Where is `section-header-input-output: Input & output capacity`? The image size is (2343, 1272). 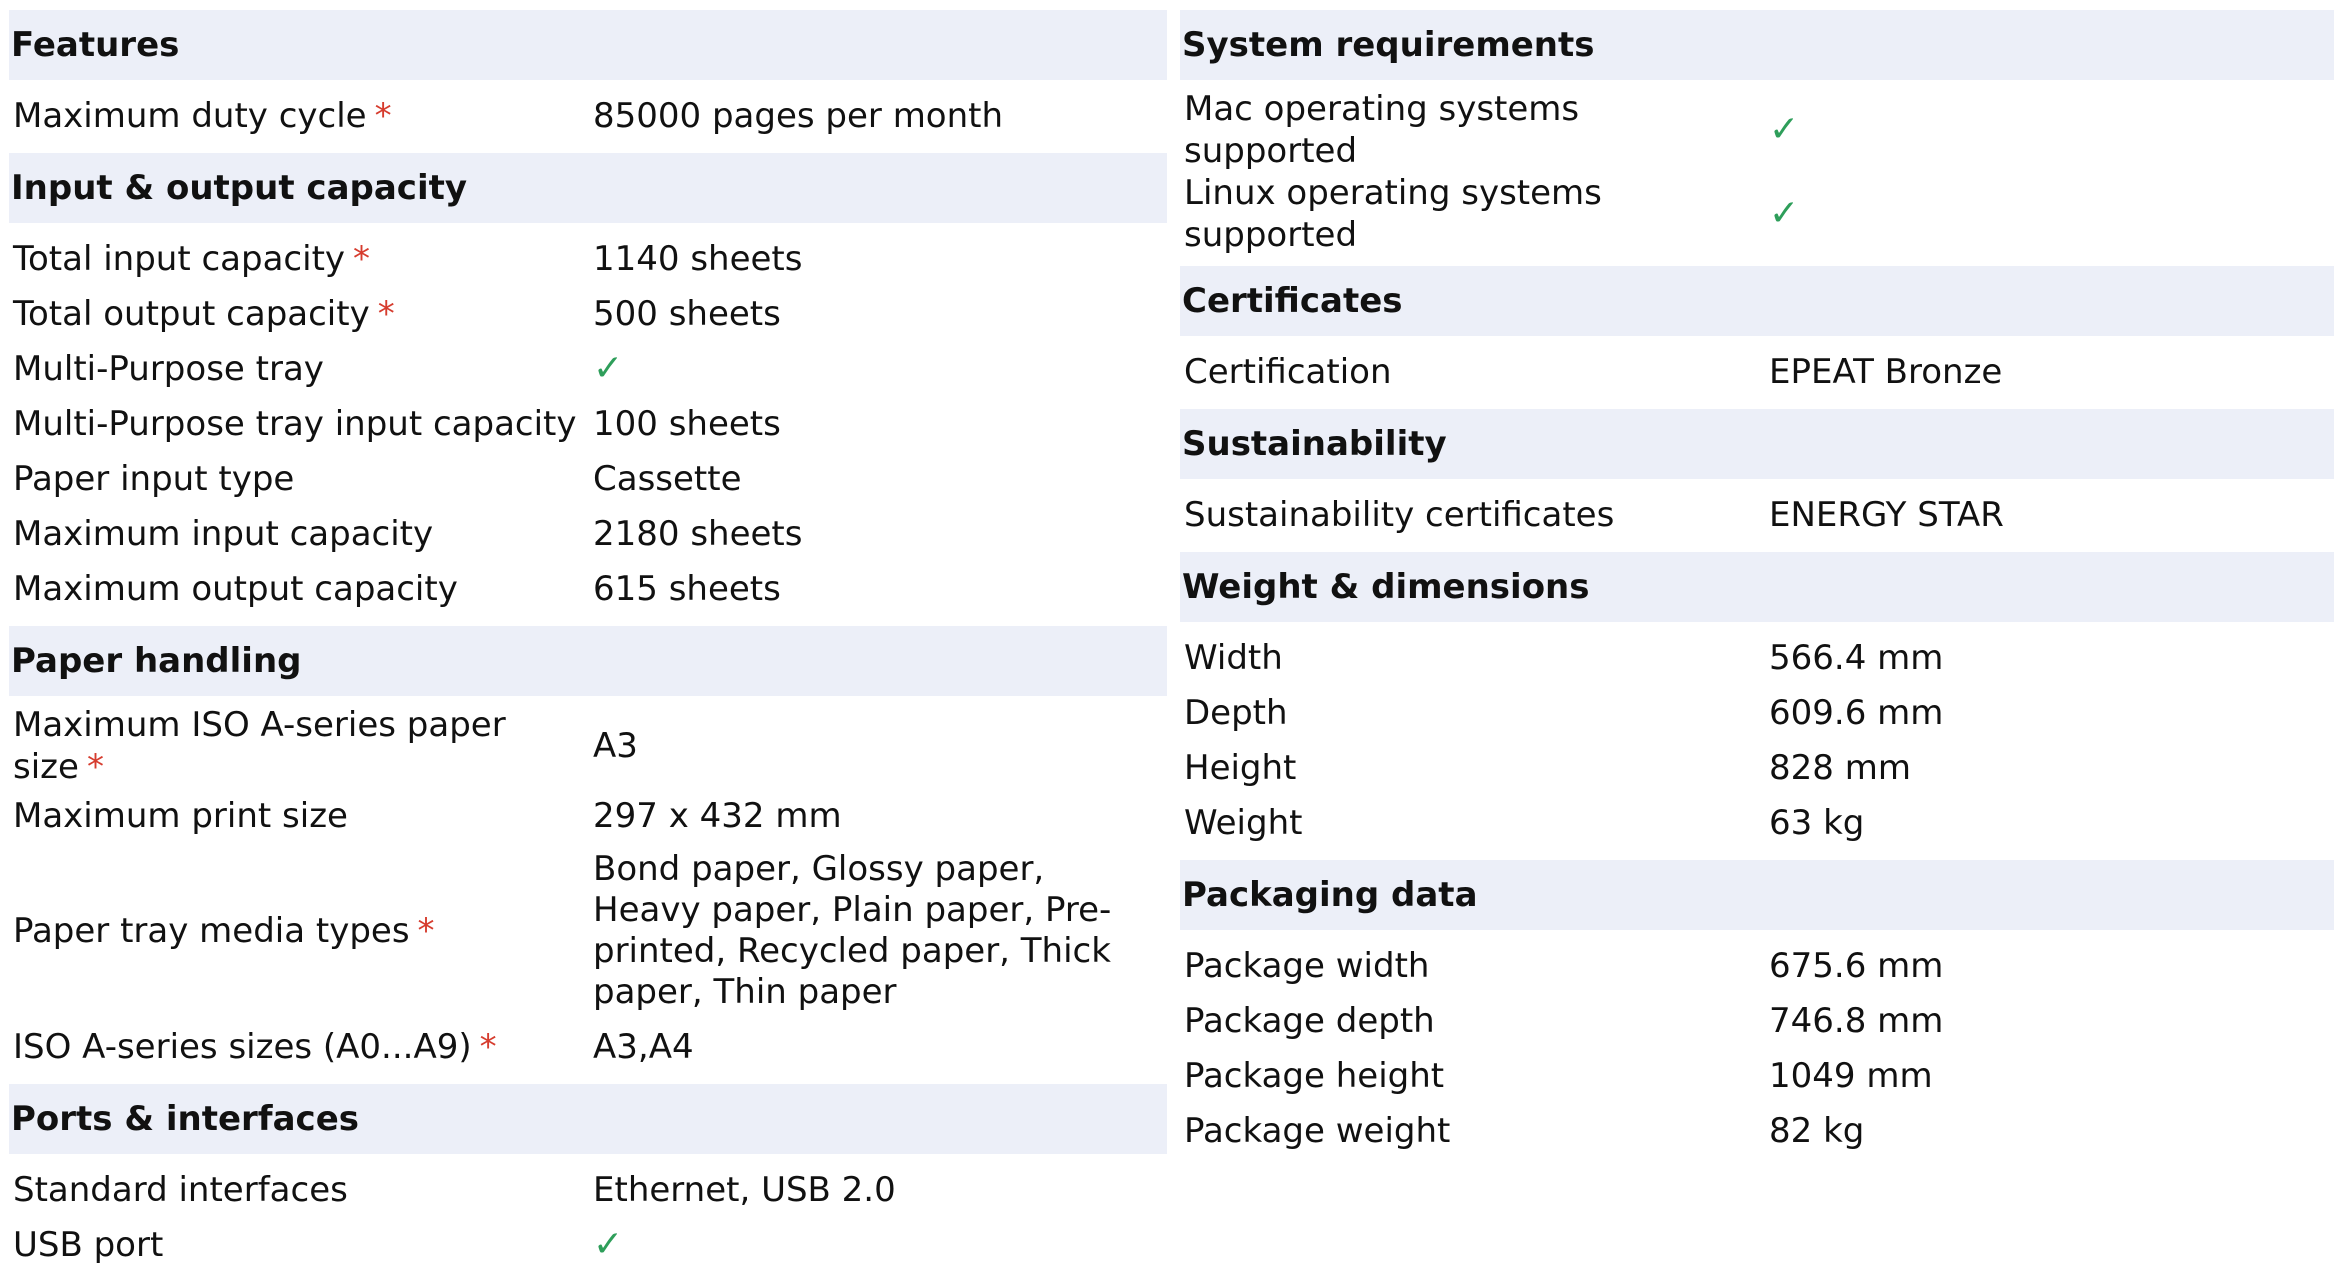
section-header-input-output: Input & output capacity is located at coordinates (588, 188).